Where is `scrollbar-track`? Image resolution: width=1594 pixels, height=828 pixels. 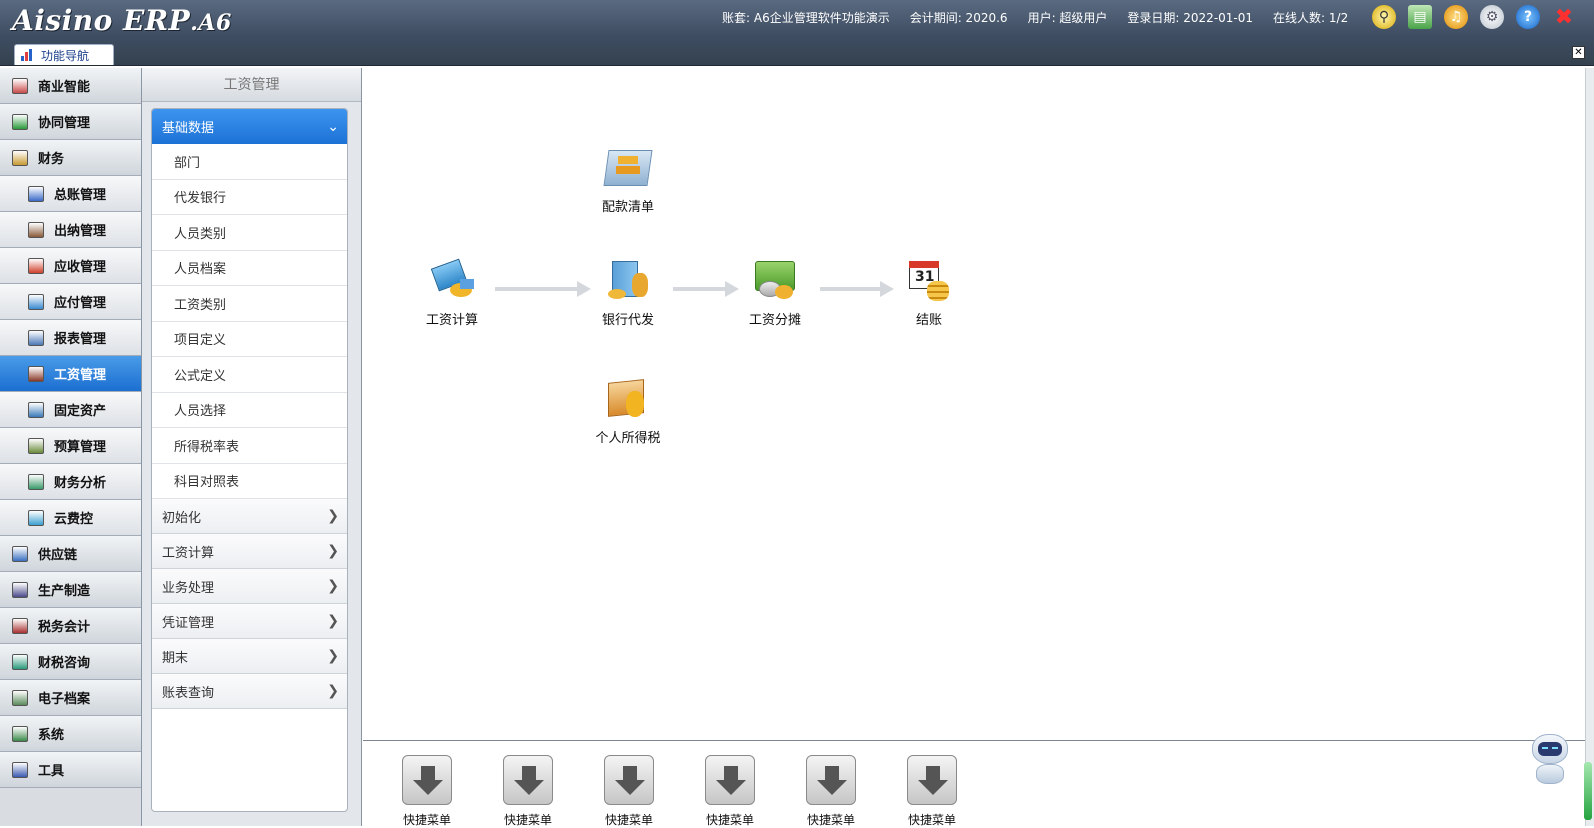
scrollbar-track is located at coordinates (1589, 447).